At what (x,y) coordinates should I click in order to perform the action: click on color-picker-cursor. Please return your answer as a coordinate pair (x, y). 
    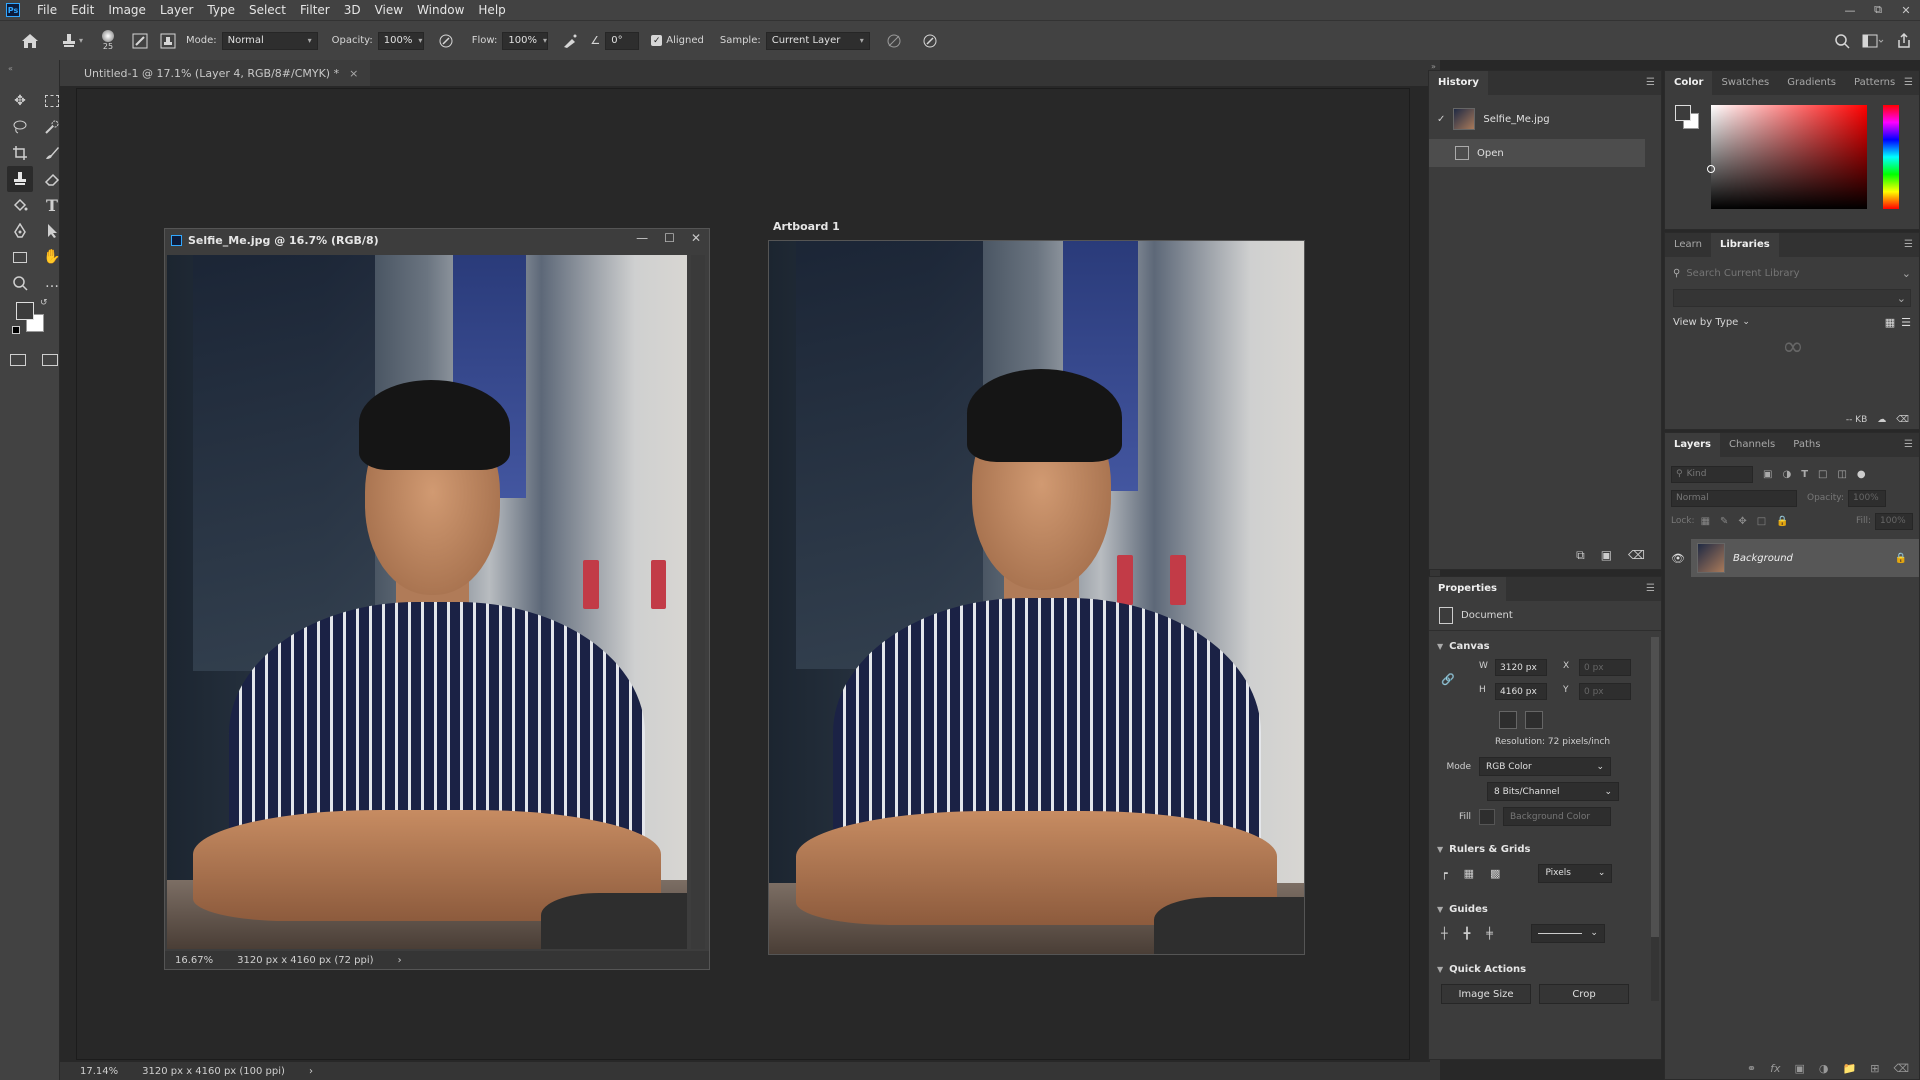
    Looking at the image, I should click on (1711, 169).